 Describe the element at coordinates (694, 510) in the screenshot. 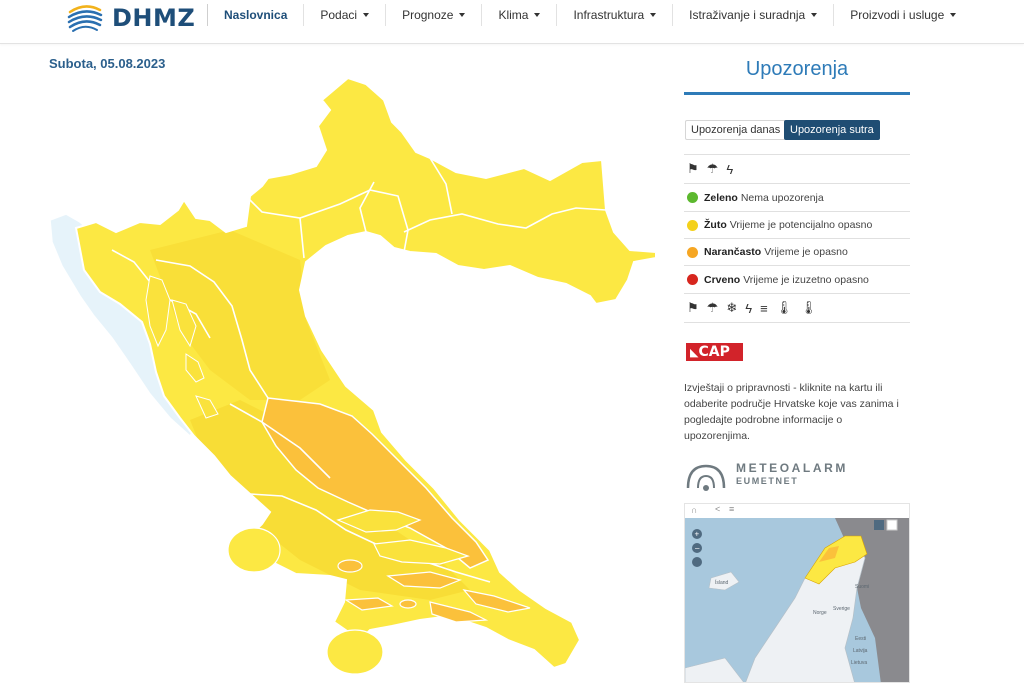

I see `widget-logo-icon: ∩` at that location.